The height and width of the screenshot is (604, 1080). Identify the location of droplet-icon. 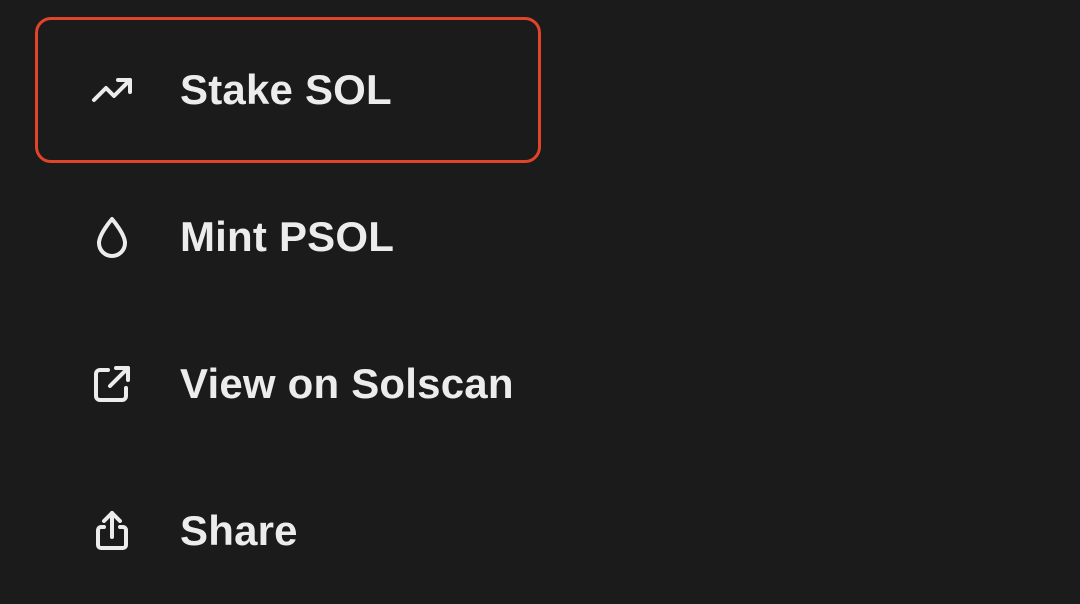
(112, 237).